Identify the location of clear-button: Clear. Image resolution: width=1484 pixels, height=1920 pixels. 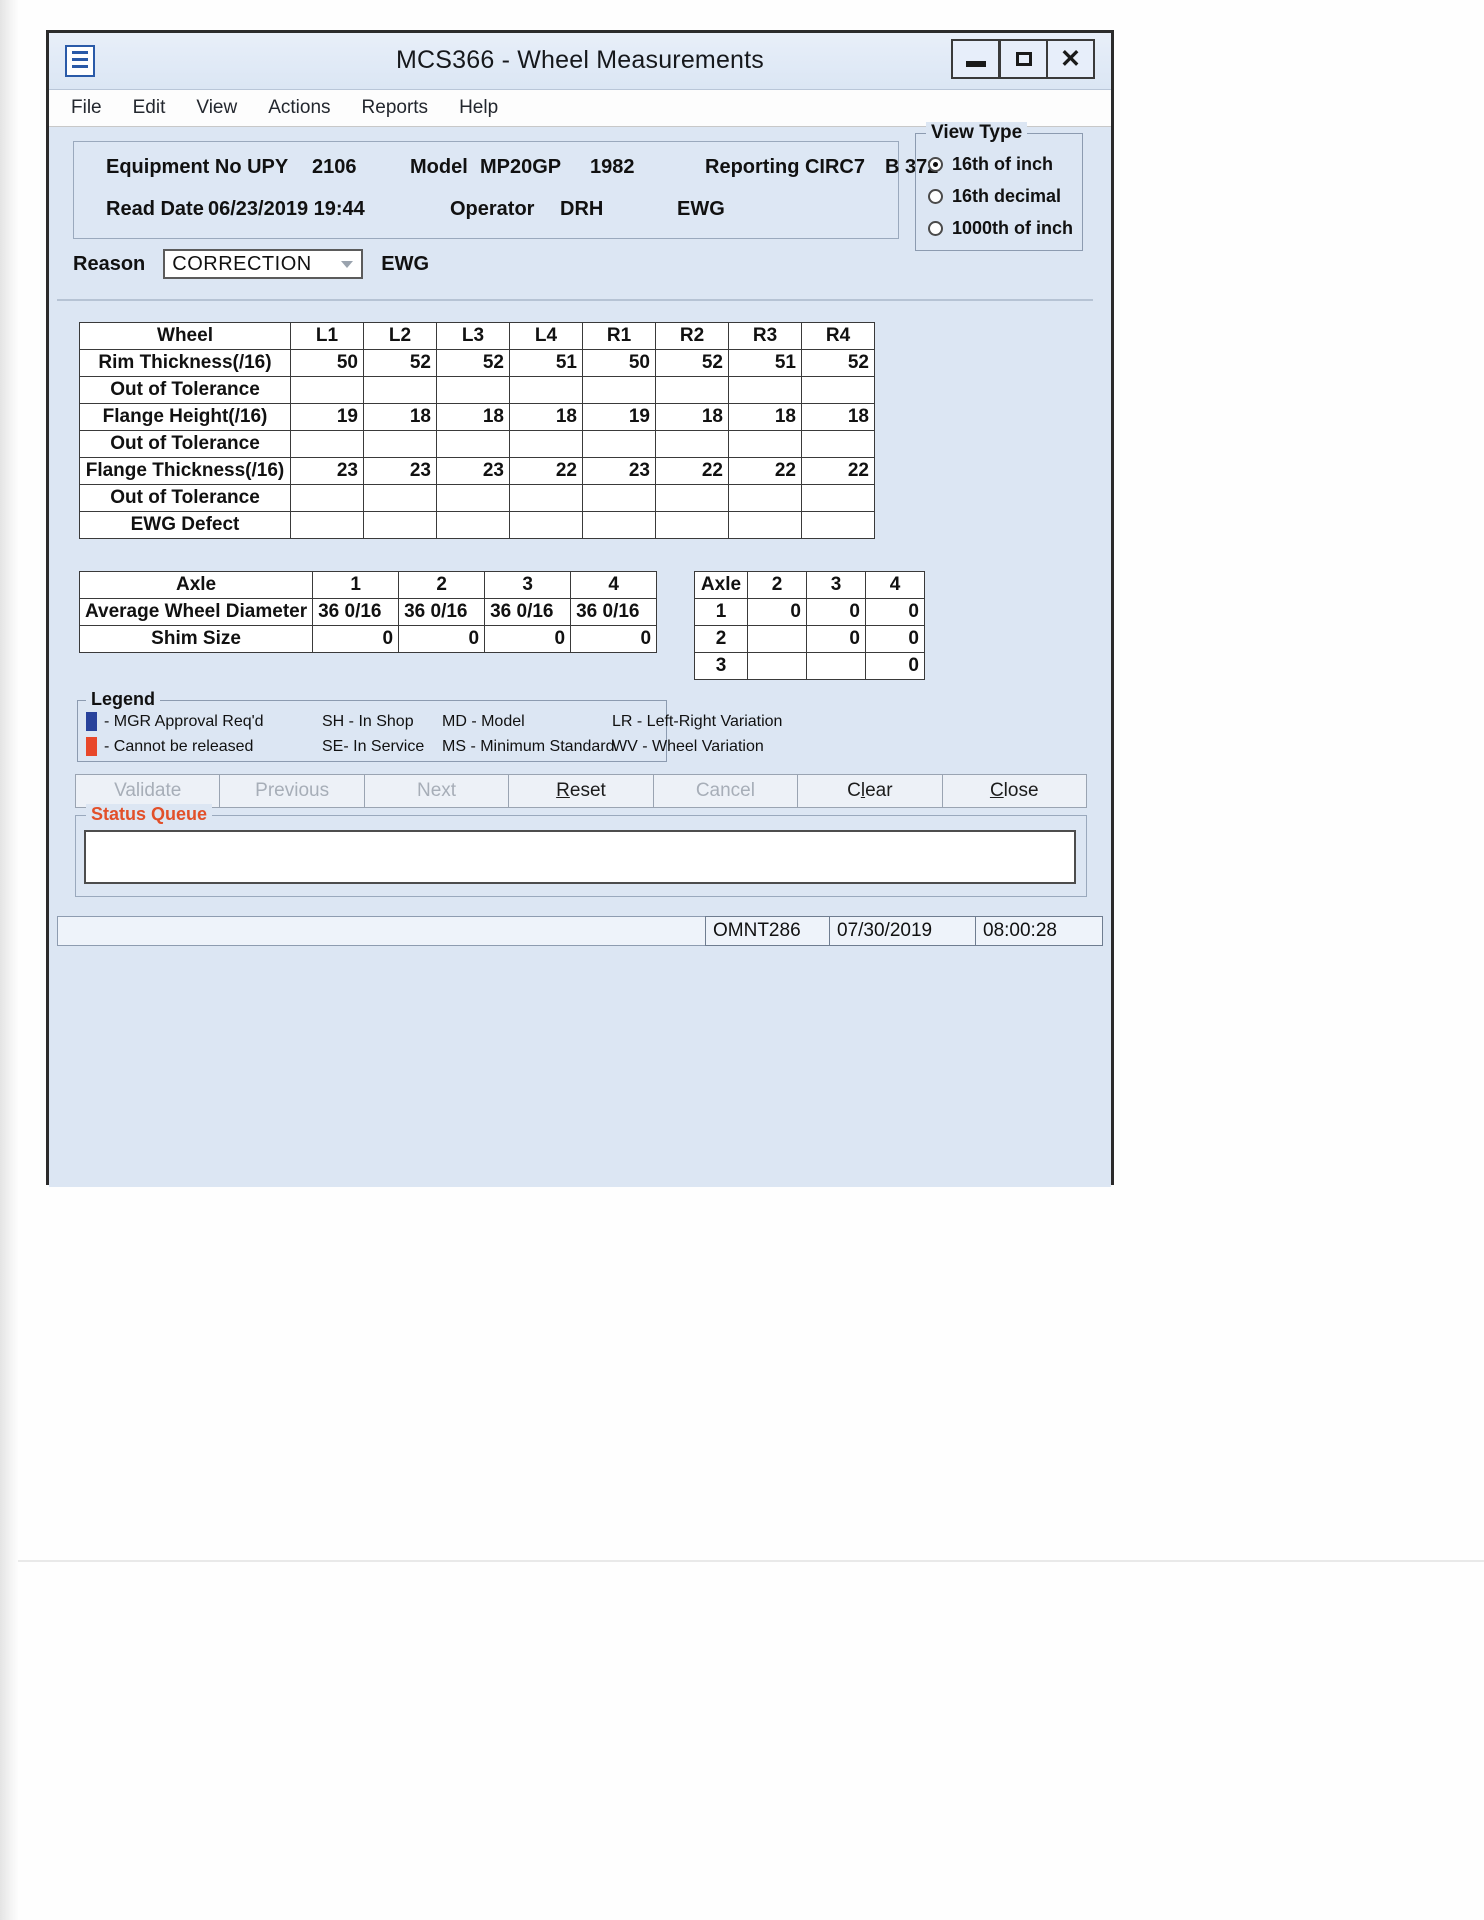
(869, 791).